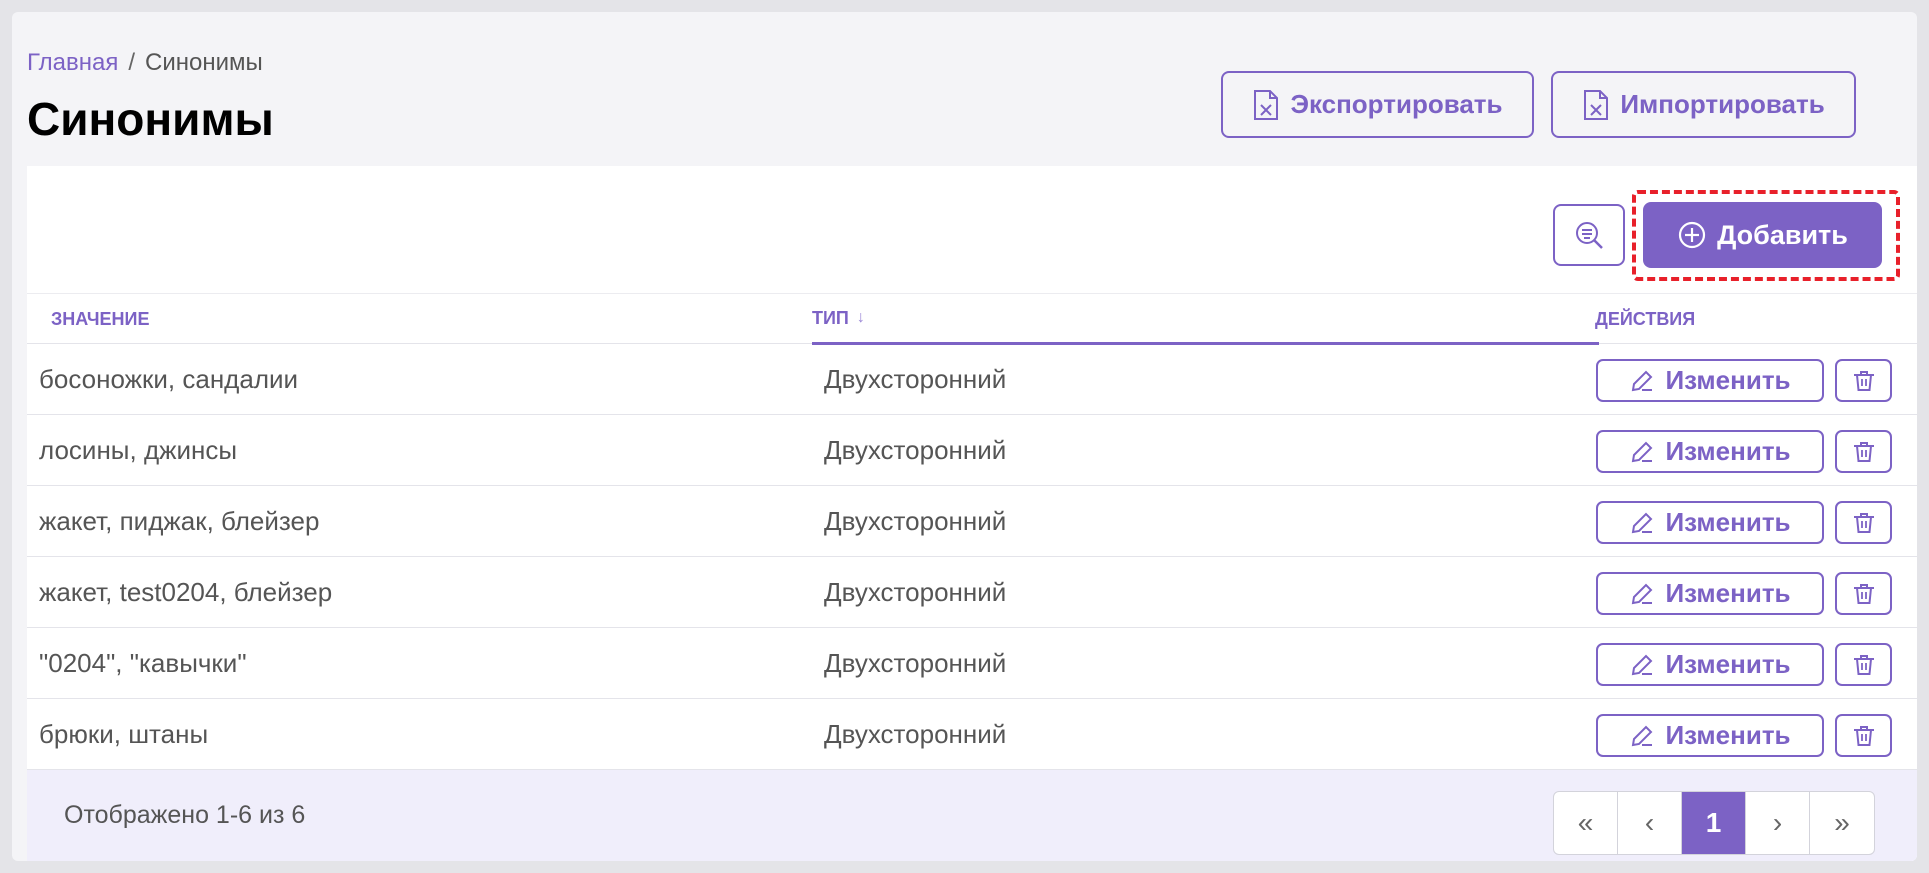 This screenshot has width=1929, height=873. Describe the element at coordinates (143, 663) in the screenshot. I see `cell-value: "0204", "кавычки"` at that location.